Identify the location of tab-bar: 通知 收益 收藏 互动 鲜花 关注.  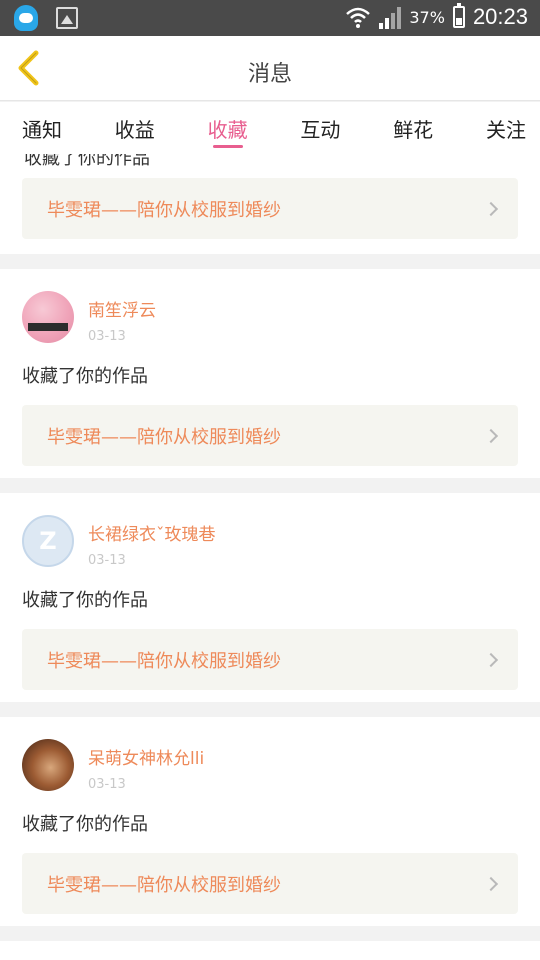
(270, 128).